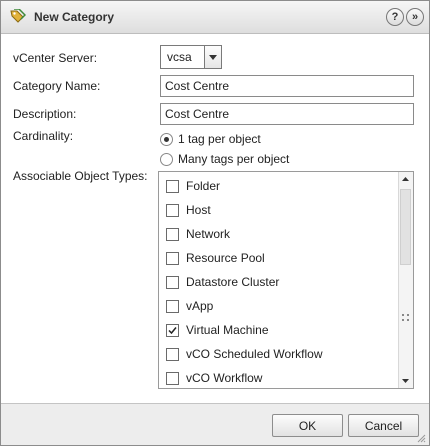  What do you see at coordinates (225, 258) in the screenshot?
I see `list-item-label: Resource Pool` at bounding box center [225, 258].